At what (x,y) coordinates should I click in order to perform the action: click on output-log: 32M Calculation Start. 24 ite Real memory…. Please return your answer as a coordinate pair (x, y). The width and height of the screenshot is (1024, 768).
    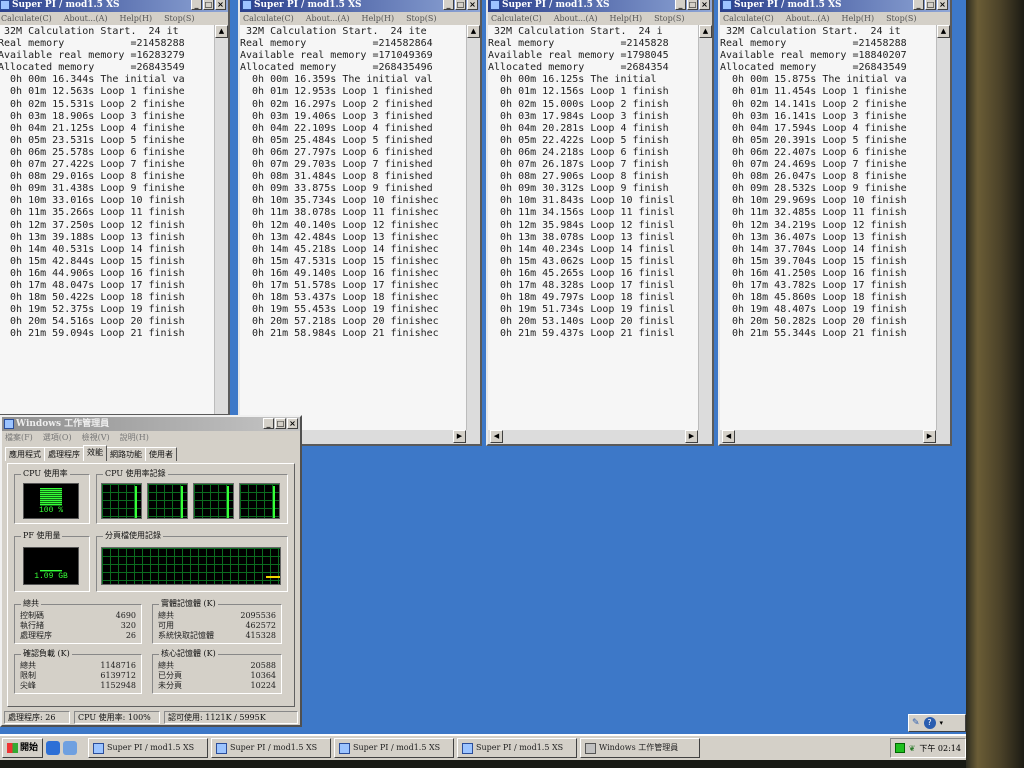
    Looking at the image, I should click on (353, 227).